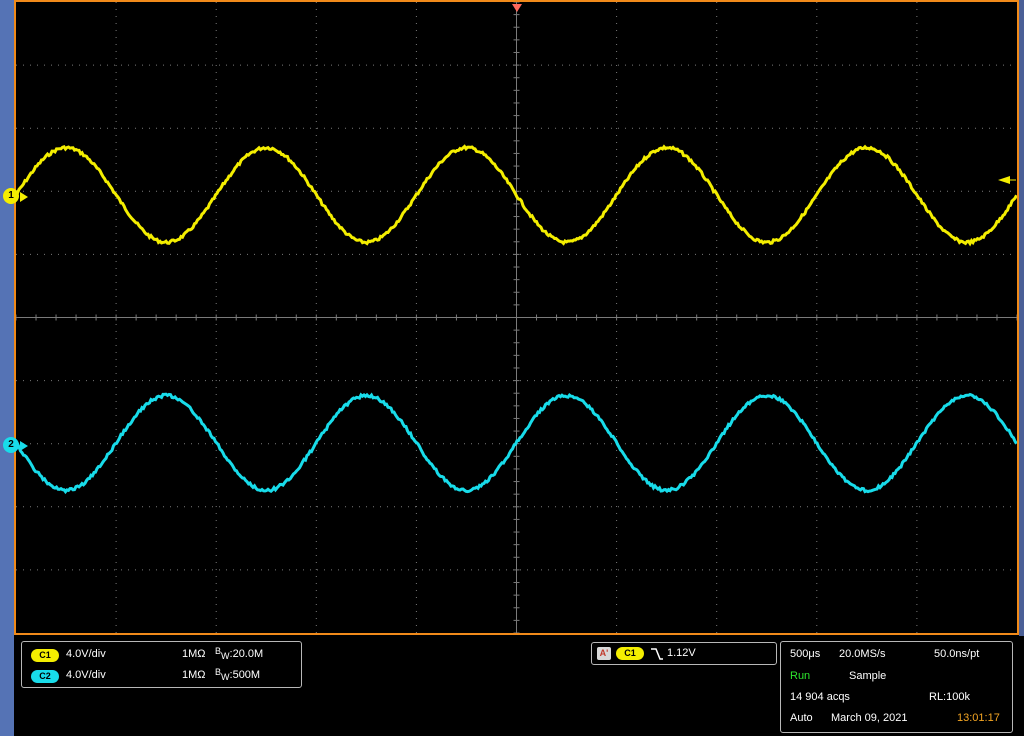 This screenshot has width=1024, height=736. I want to click on timebase: 500μs, so click(805, 654).